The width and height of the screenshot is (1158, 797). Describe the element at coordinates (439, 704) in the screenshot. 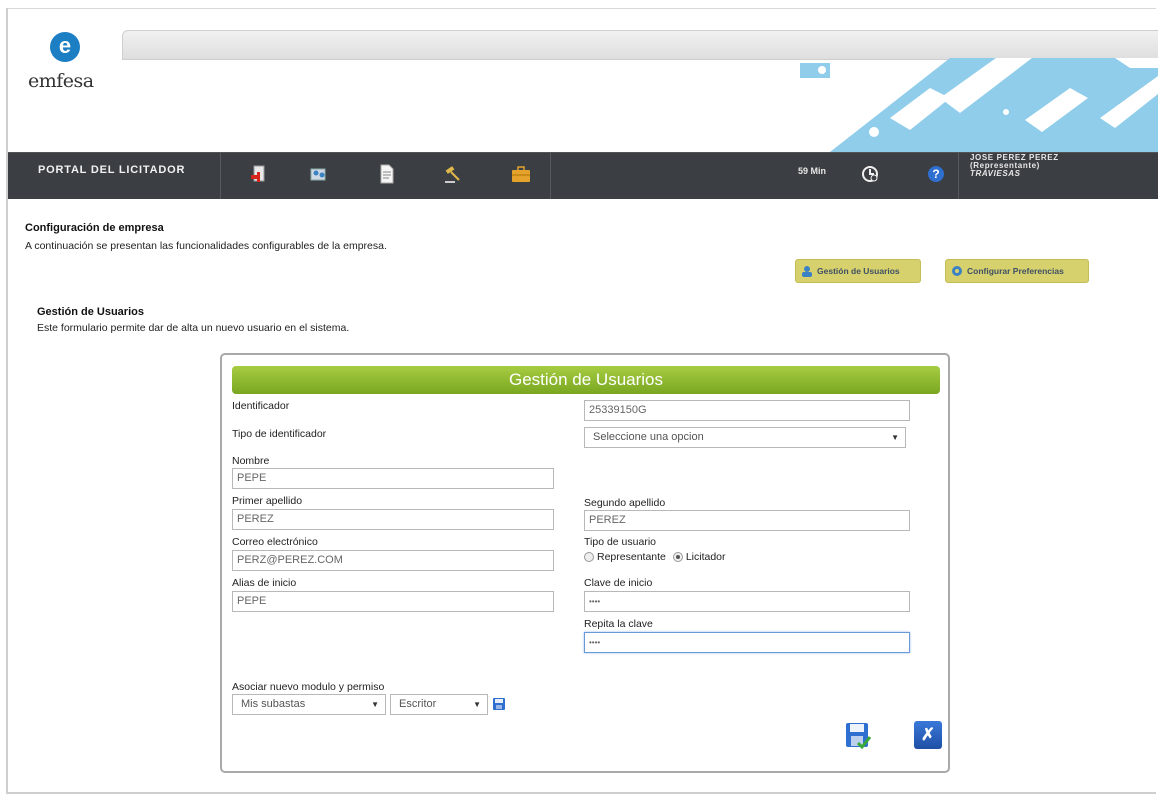

I see `permiso-select: Escritor ▼` at that location.